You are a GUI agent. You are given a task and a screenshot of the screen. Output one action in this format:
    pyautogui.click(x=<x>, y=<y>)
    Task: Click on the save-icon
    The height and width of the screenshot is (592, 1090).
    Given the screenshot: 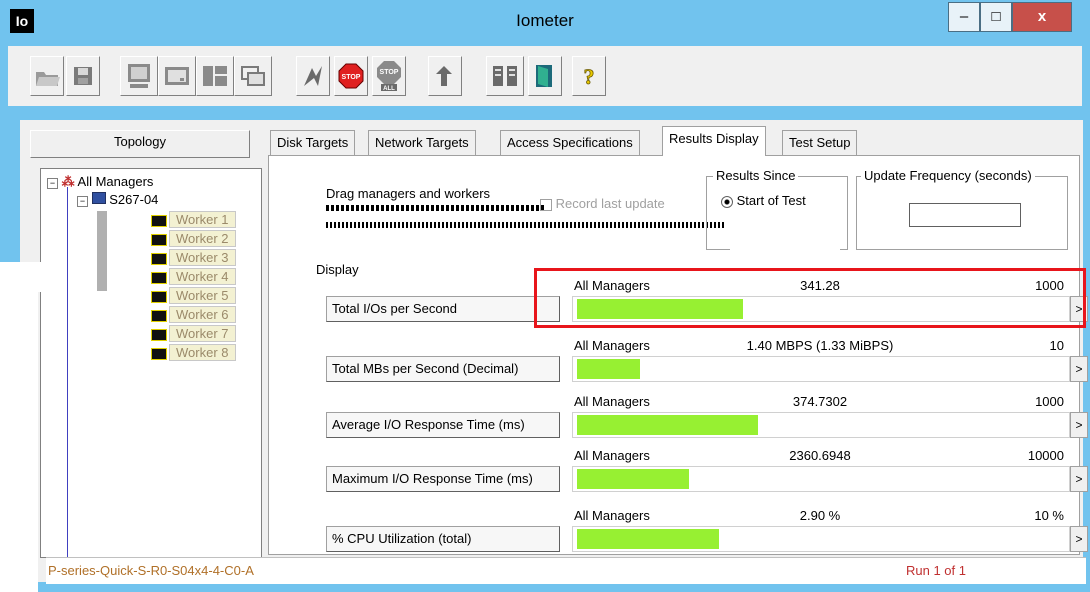 What is the action you would take?
    pyautogui.click(x=83, y=76)
    